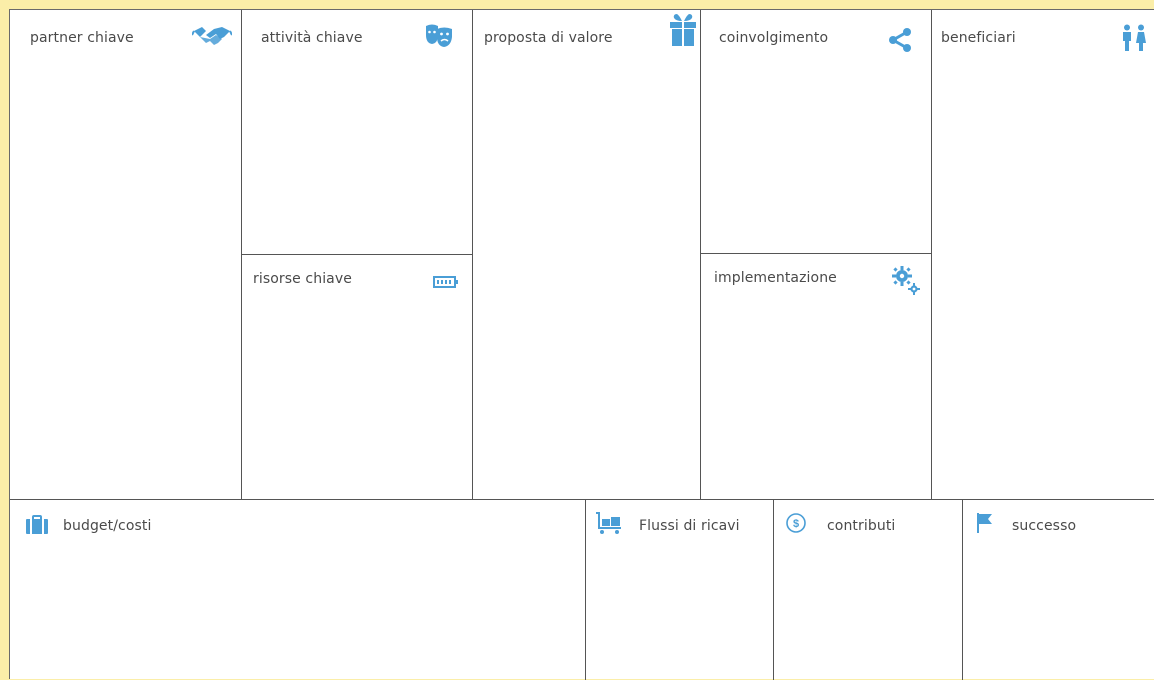  I want to click on block-label: successo, so click(1044, 526).